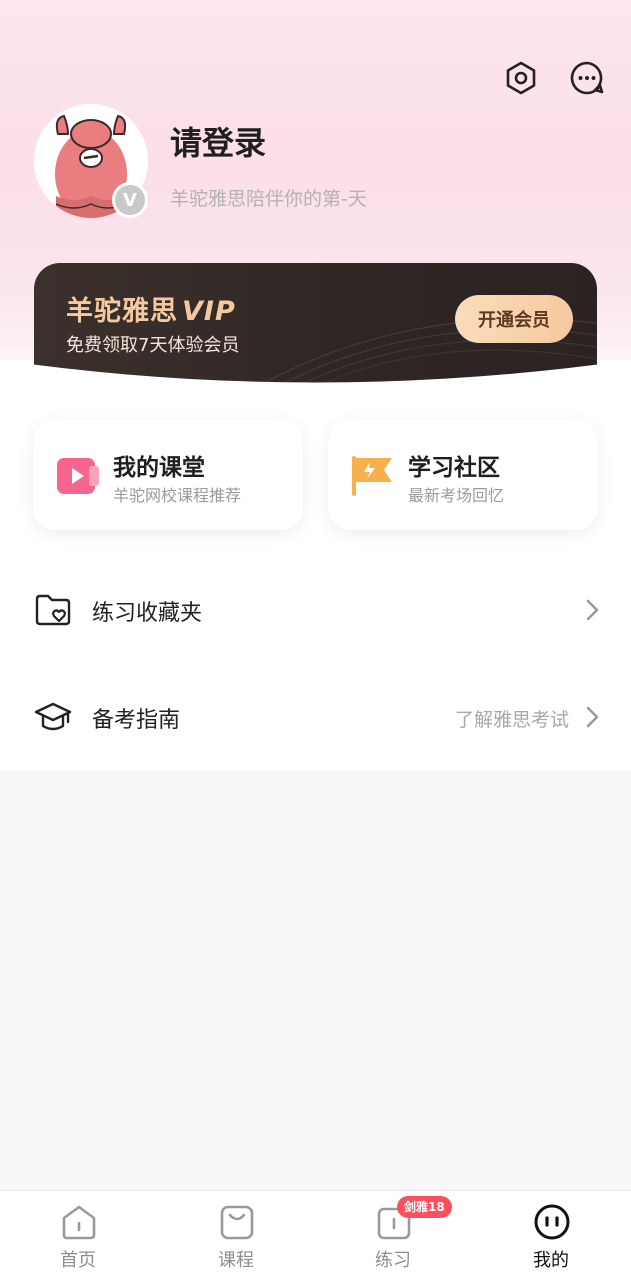 The width and height of the screenshot is (631, 1280). I want to click on bottom-tab-bar: 首页 课程 剑雅18 练习 我的, so click(315, 1235).